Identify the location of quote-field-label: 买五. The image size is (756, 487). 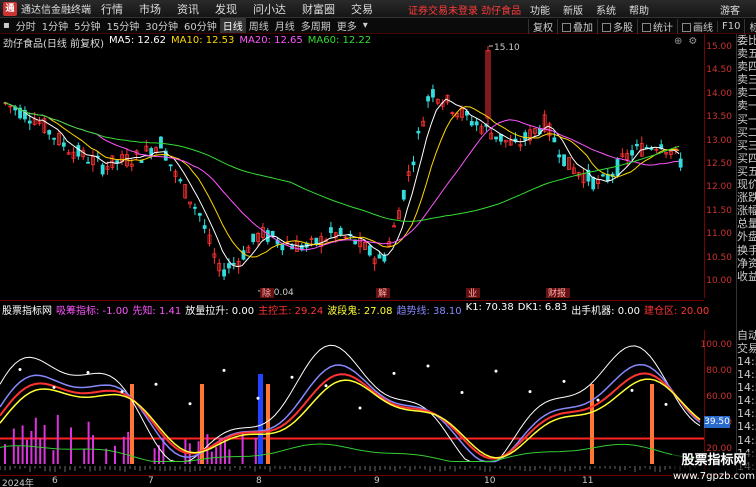
(746, 171).